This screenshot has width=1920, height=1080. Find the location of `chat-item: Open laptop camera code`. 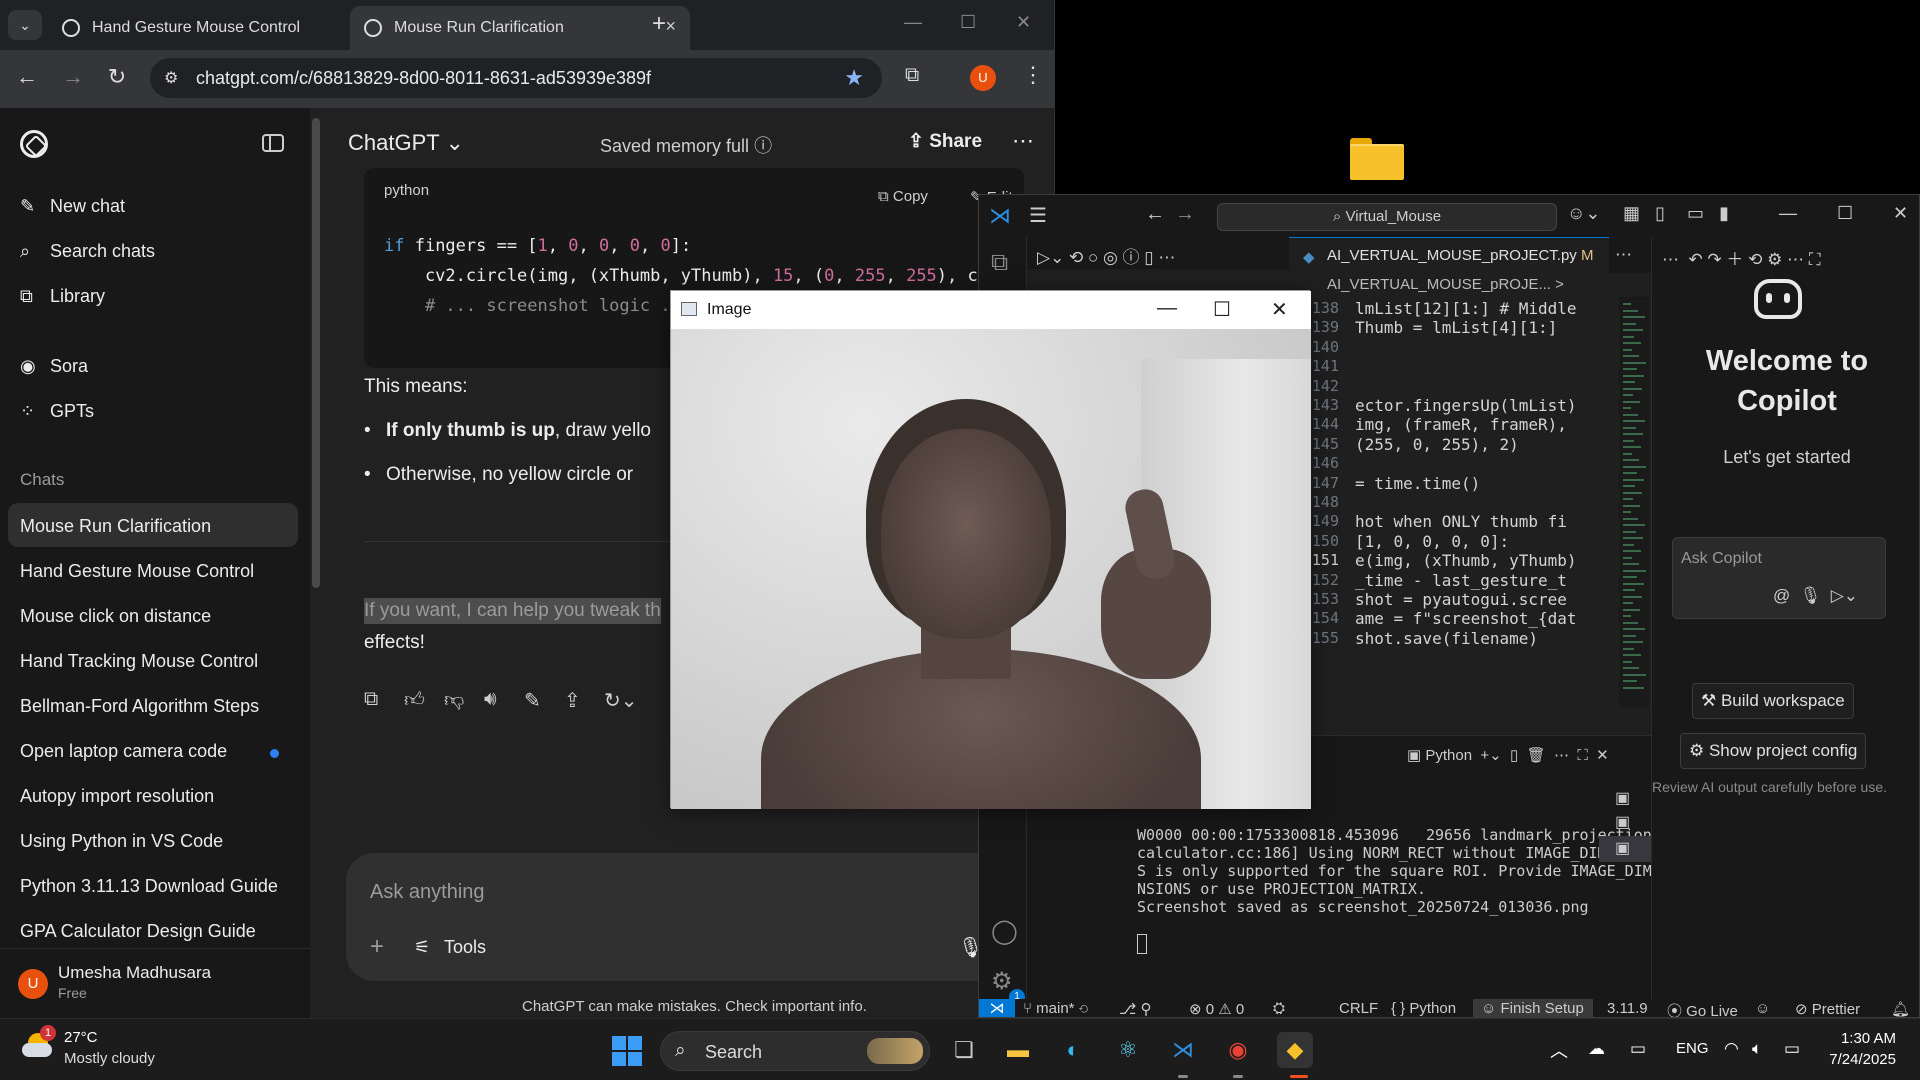

chat-item: Open laptop camera code is located at coordinates (155, 751).